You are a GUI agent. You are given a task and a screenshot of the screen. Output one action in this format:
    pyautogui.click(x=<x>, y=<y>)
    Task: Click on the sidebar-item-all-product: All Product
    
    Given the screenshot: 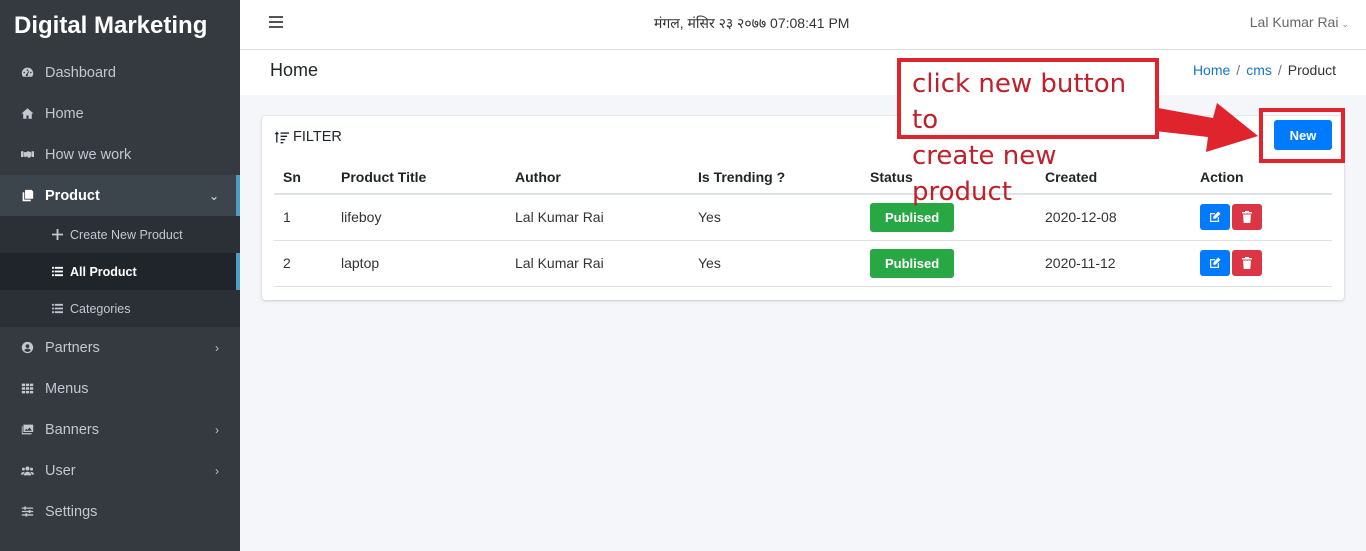 What is the action you would take?
    pyautogui.click(x=120, y=271)
    